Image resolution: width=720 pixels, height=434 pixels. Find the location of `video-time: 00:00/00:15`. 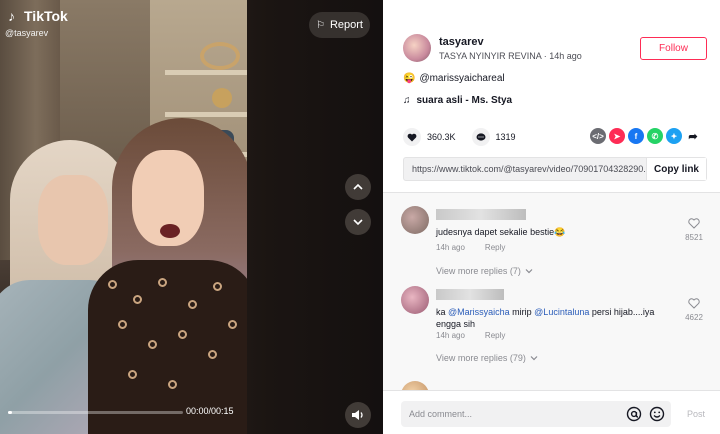

video-time: 00:00/00:15 is located at coordinates (210, 411).